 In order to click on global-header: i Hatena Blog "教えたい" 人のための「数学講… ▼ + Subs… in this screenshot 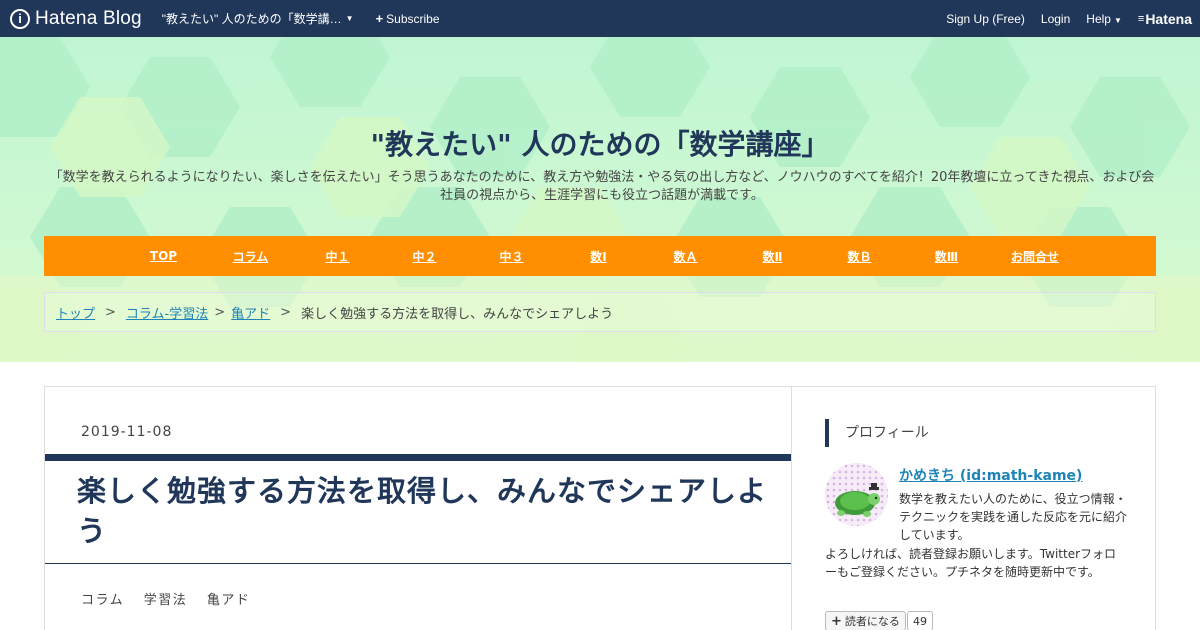, I will do `click(600, 18)`.